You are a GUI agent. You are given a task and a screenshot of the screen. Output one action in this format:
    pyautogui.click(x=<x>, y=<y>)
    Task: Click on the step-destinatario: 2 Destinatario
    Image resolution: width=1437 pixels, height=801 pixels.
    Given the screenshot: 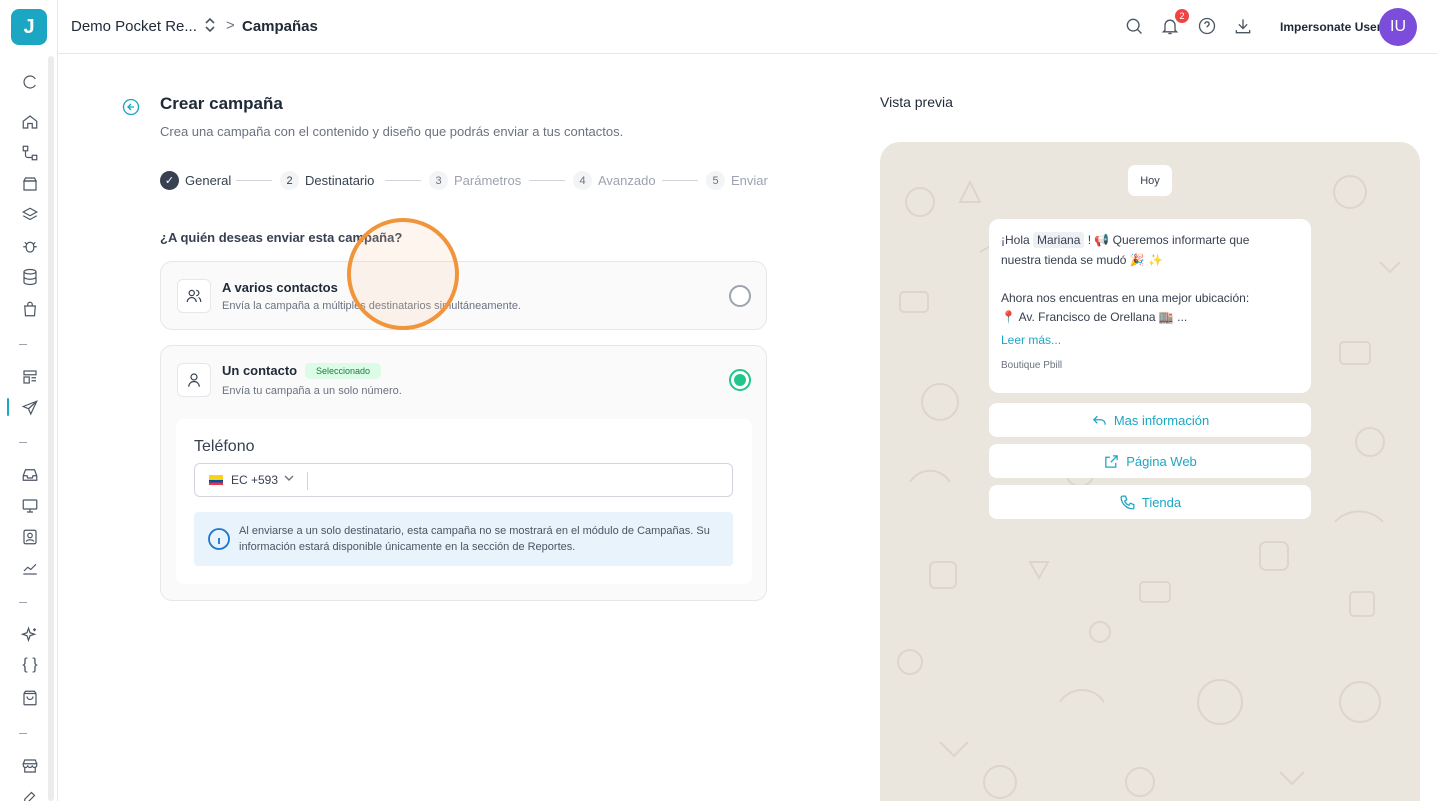 What is the action you would take?
    pyautogui.click(x=327, y=180)
    